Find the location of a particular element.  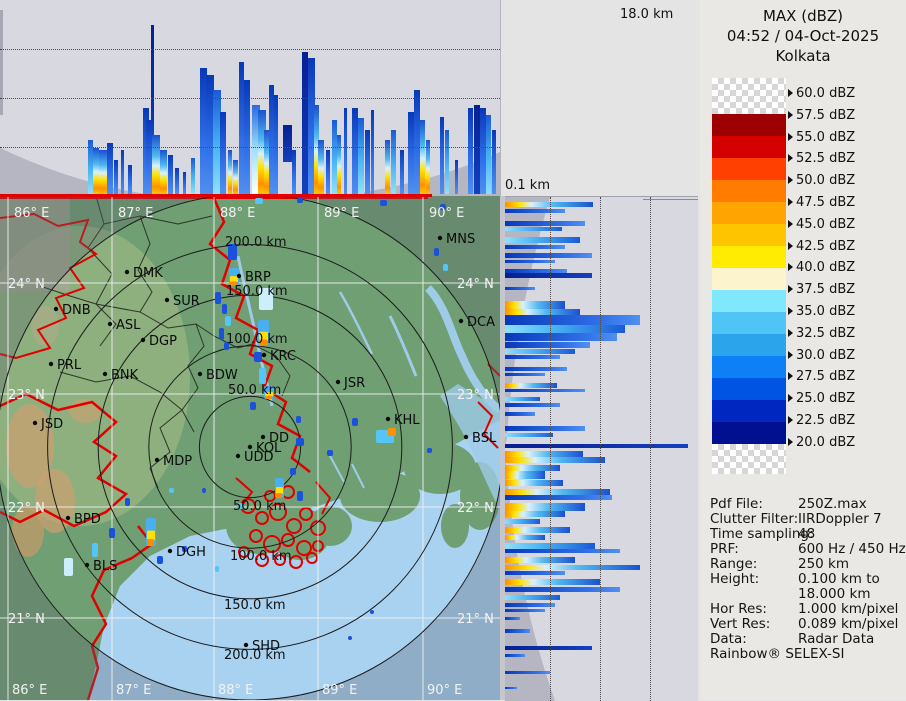

city-label: PRL is located at coordinates (69, 365).